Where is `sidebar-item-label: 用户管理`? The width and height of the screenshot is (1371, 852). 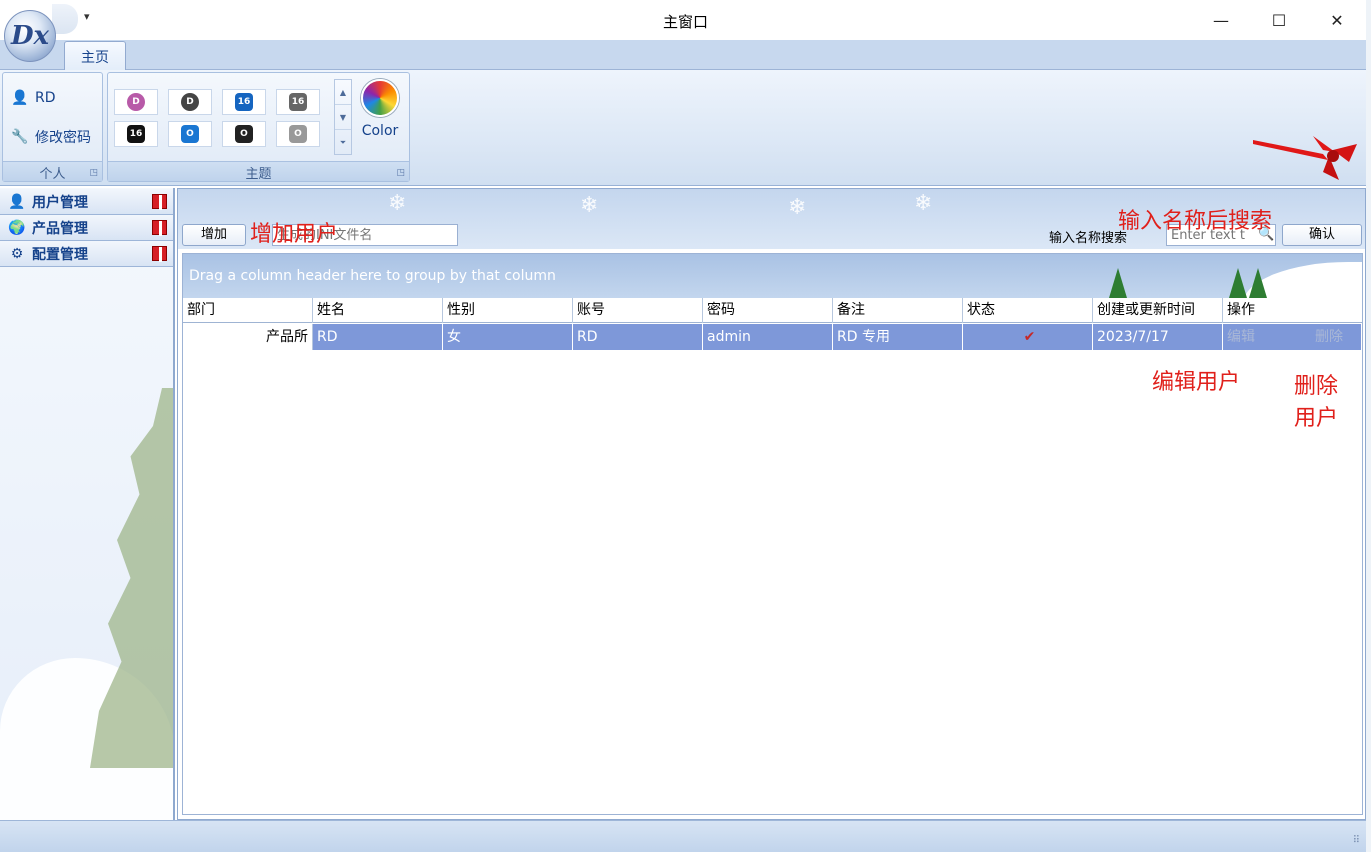
sidebar-item-label: 用户管理 is located at coordinates (60, 202).